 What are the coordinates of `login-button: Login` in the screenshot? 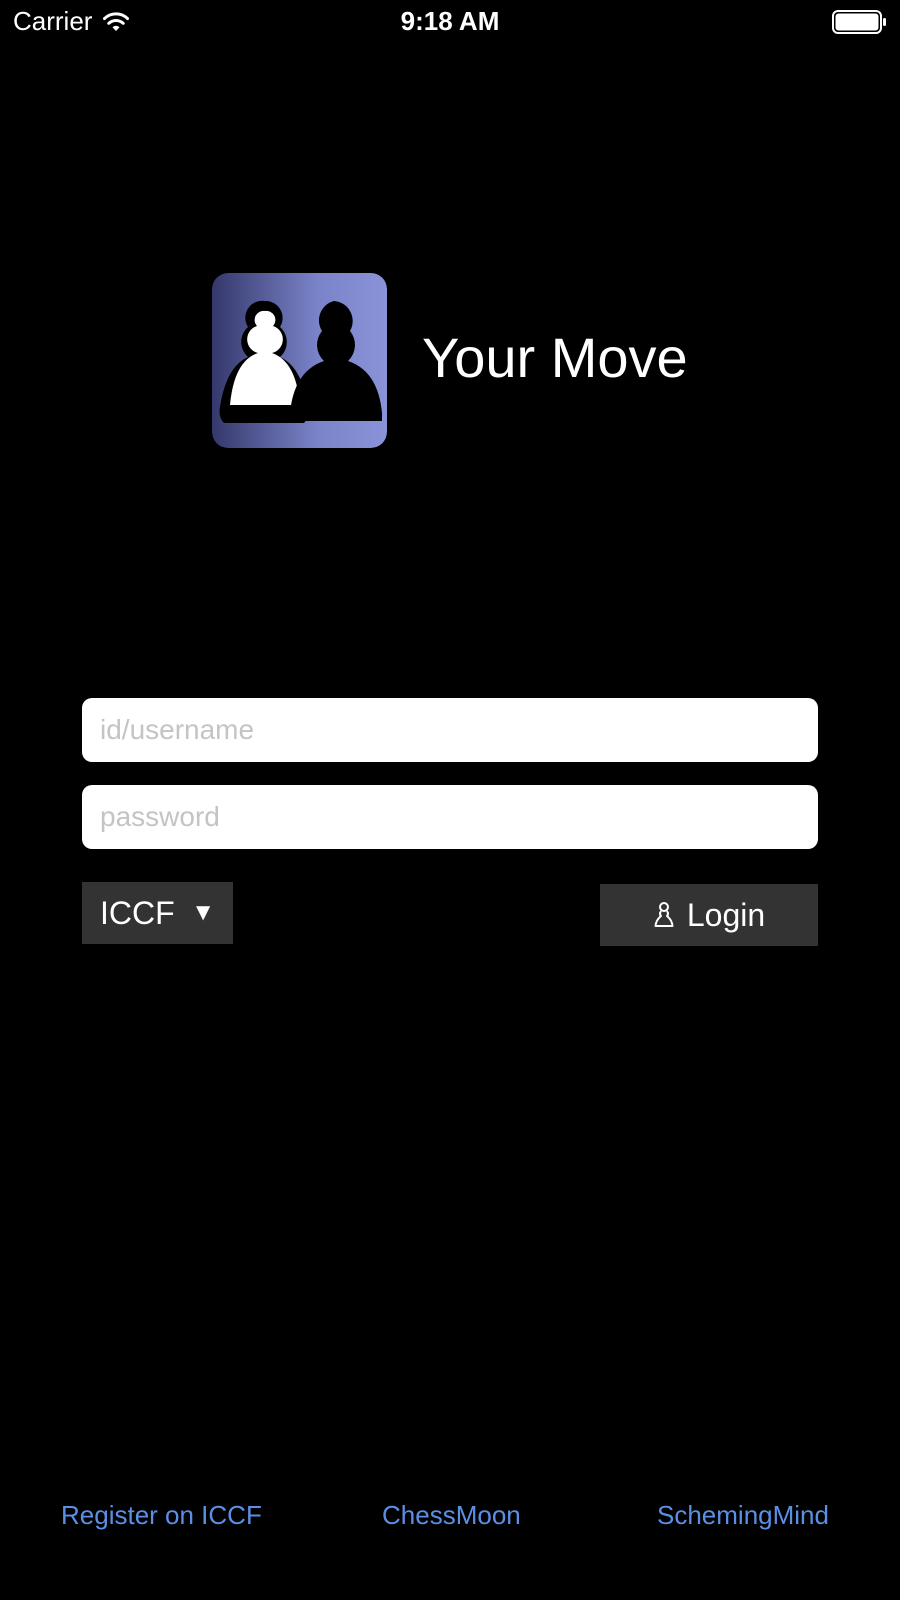 It's located at (709, 915).